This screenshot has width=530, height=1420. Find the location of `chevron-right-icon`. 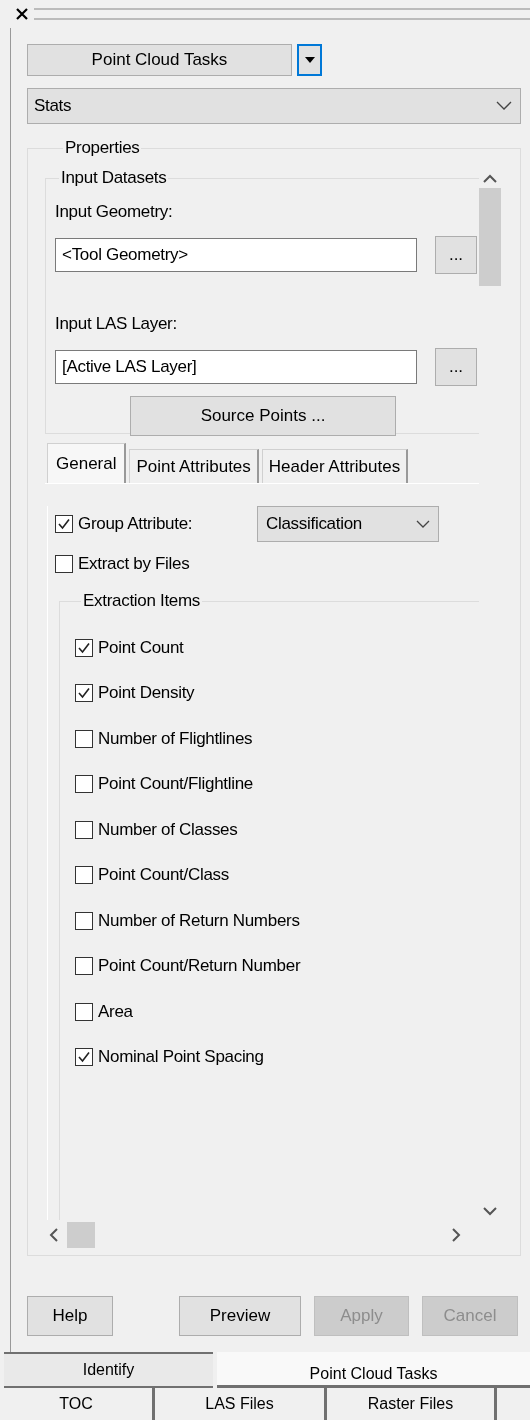

chevron-right-icon is located at coordinates (456, 1235).